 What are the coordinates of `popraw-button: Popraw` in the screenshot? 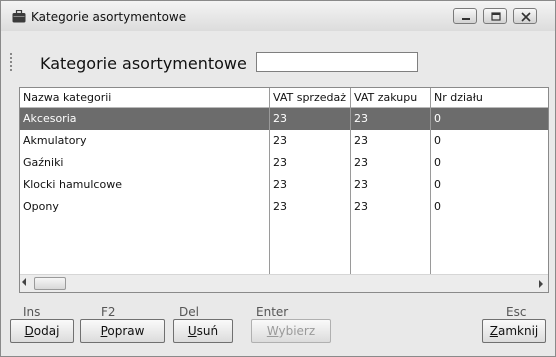 It's located at (122, 331).